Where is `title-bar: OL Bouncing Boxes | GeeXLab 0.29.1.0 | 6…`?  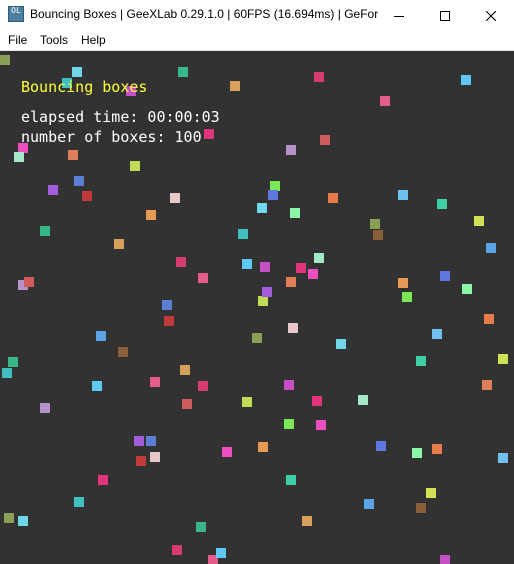 title-bar: OL Bouncing Boxes | GeeXLab 0.29.1.0 | 6… is located at coordinates (257, 15).